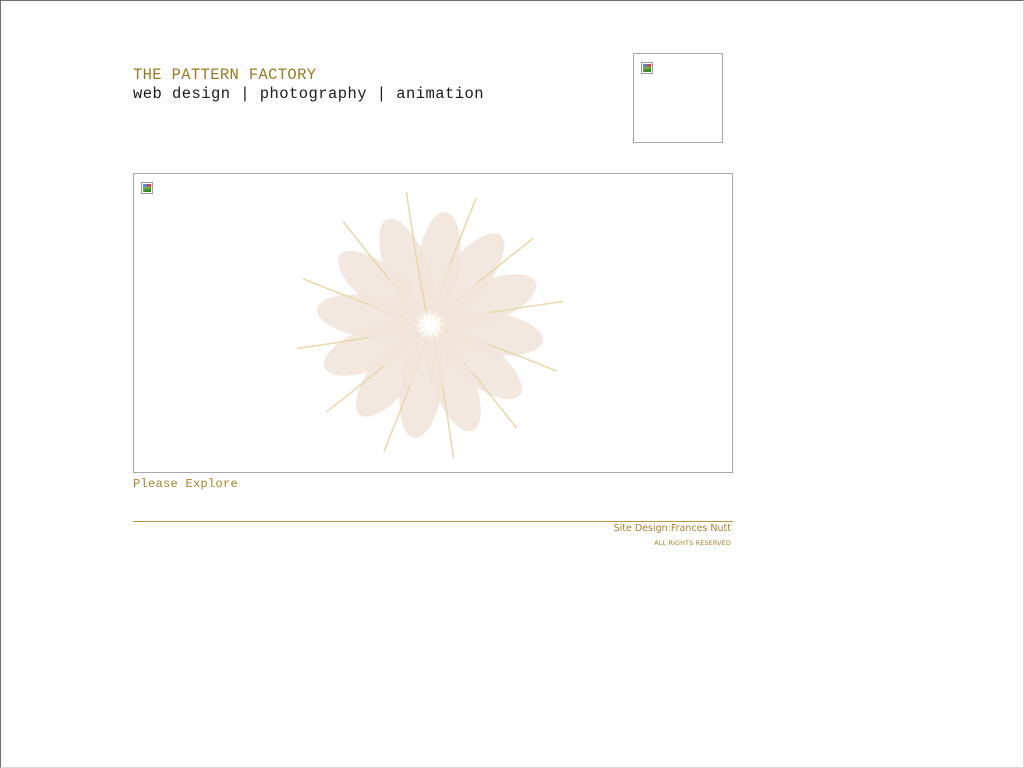 This screenshot has width=1024, height=768. What do you see at coordinates (678, 98) in the screenshot?
I see `logo-image` at bounding box center [678, 98].